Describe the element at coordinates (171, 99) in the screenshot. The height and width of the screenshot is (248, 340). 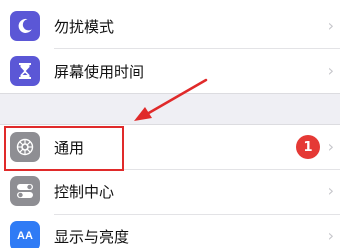
I see `annotation-arrow` at that location.